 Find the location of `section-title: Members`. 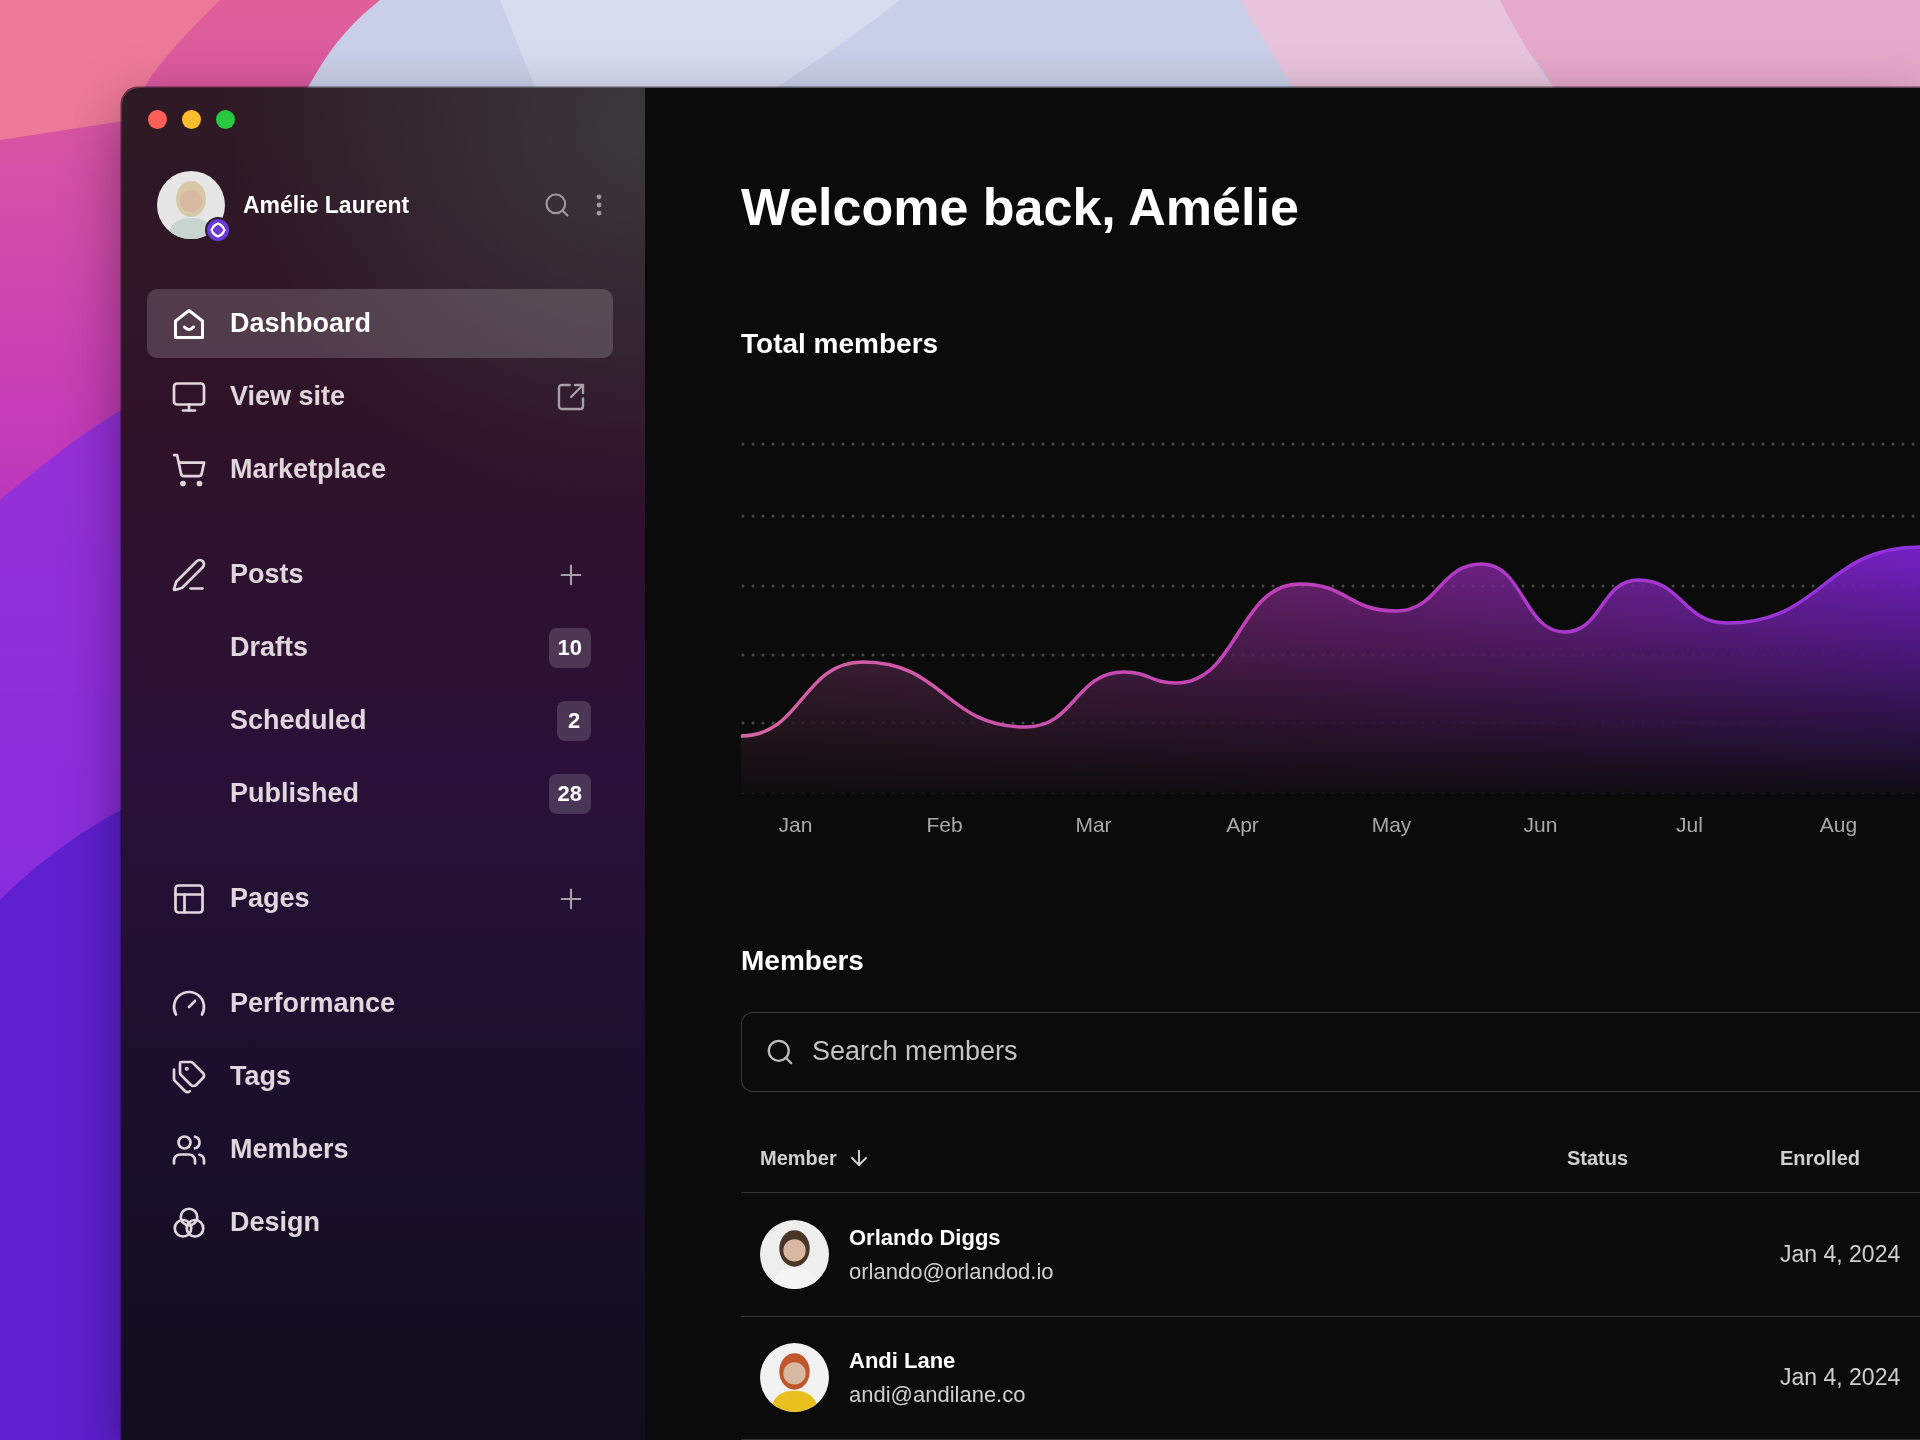

section-title: Members is located at coordinates (803, 961).